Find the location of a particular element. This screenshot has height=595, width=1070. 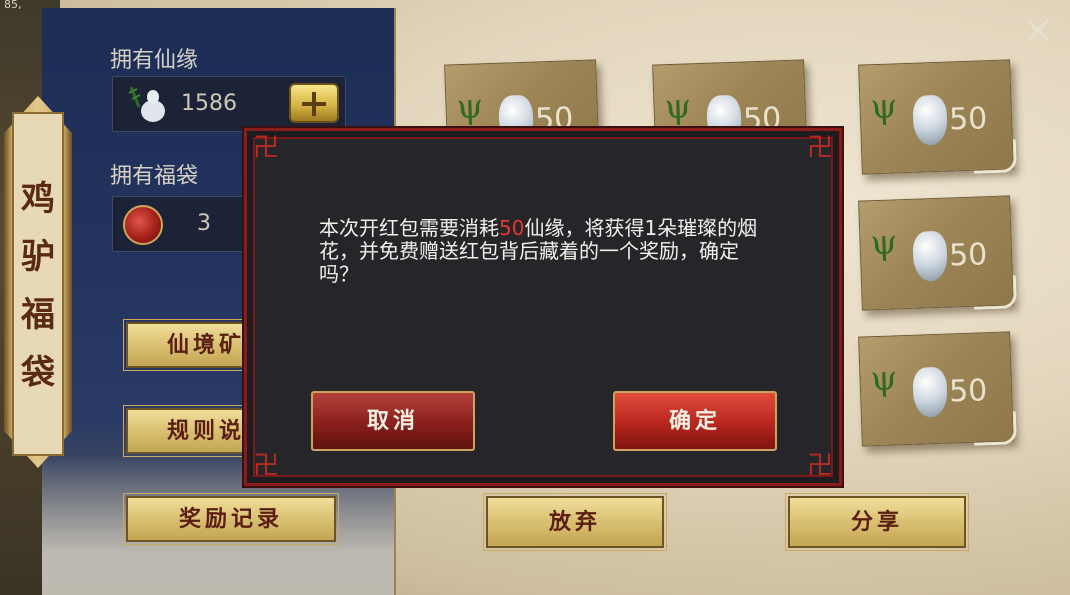

dialog-message-part1: 本次开红包需要消耗 is located at coordinates (409, 228).